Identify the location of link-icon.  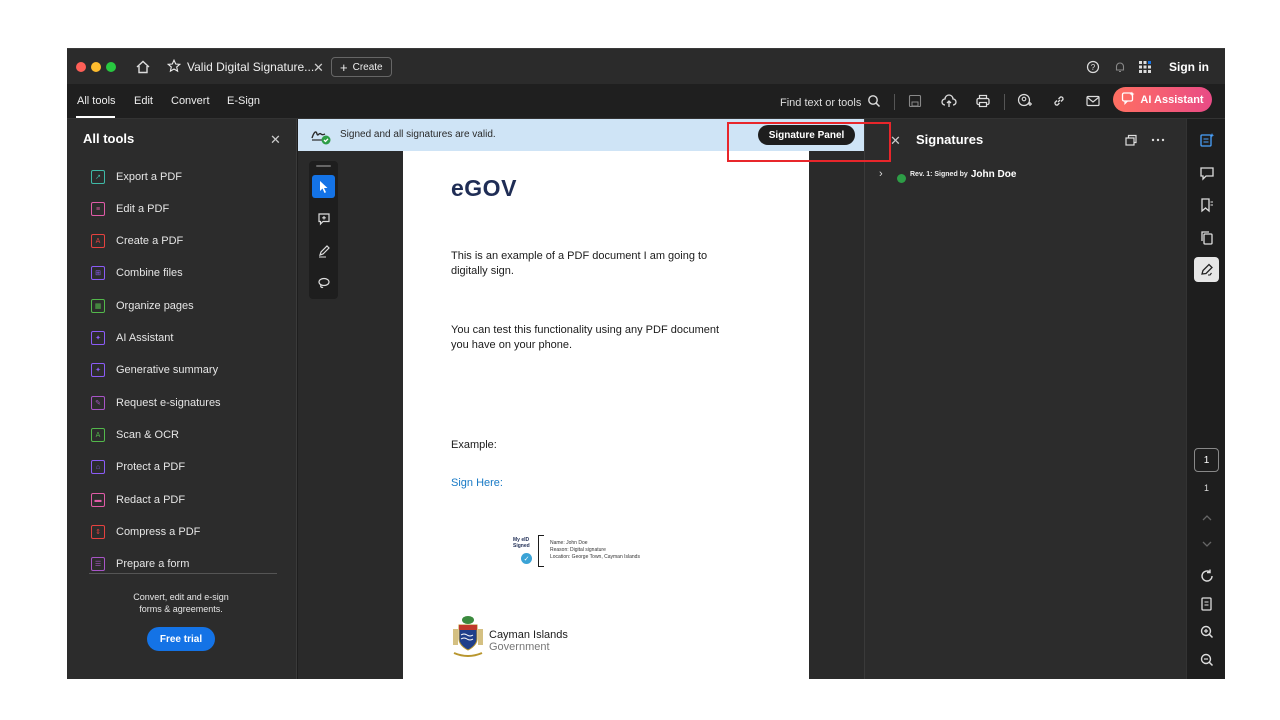
(1059, 101).